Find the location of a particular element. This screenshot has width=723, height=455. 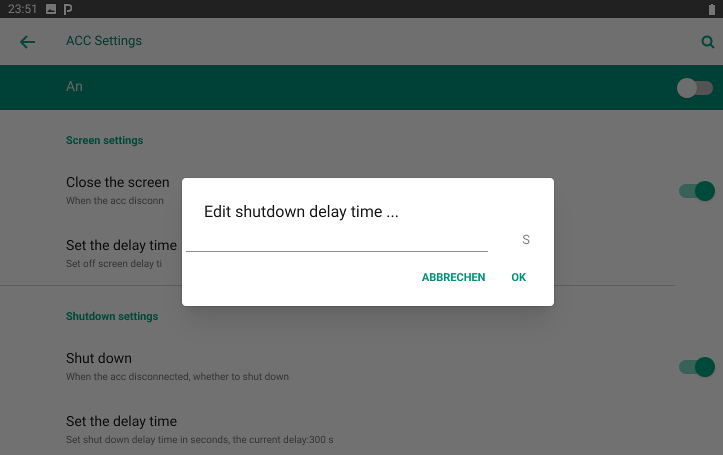

setting-title: Shut down is located at coordinates (99, 359).